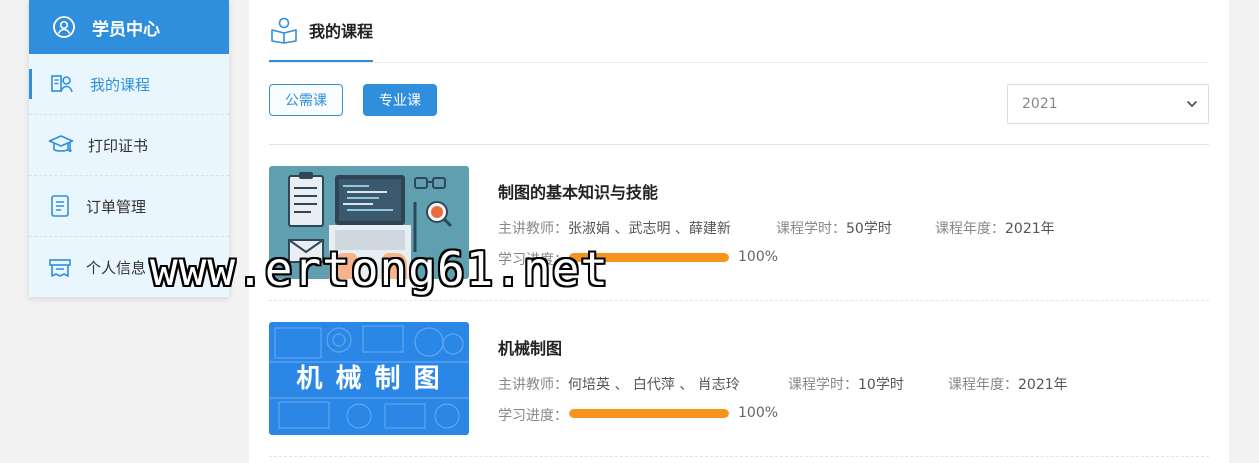 The image size is (1259, 463). What do you see at coordinates (30, 84) in the screenshot?
I see `active-indicator` at bounding box center [30, 84].